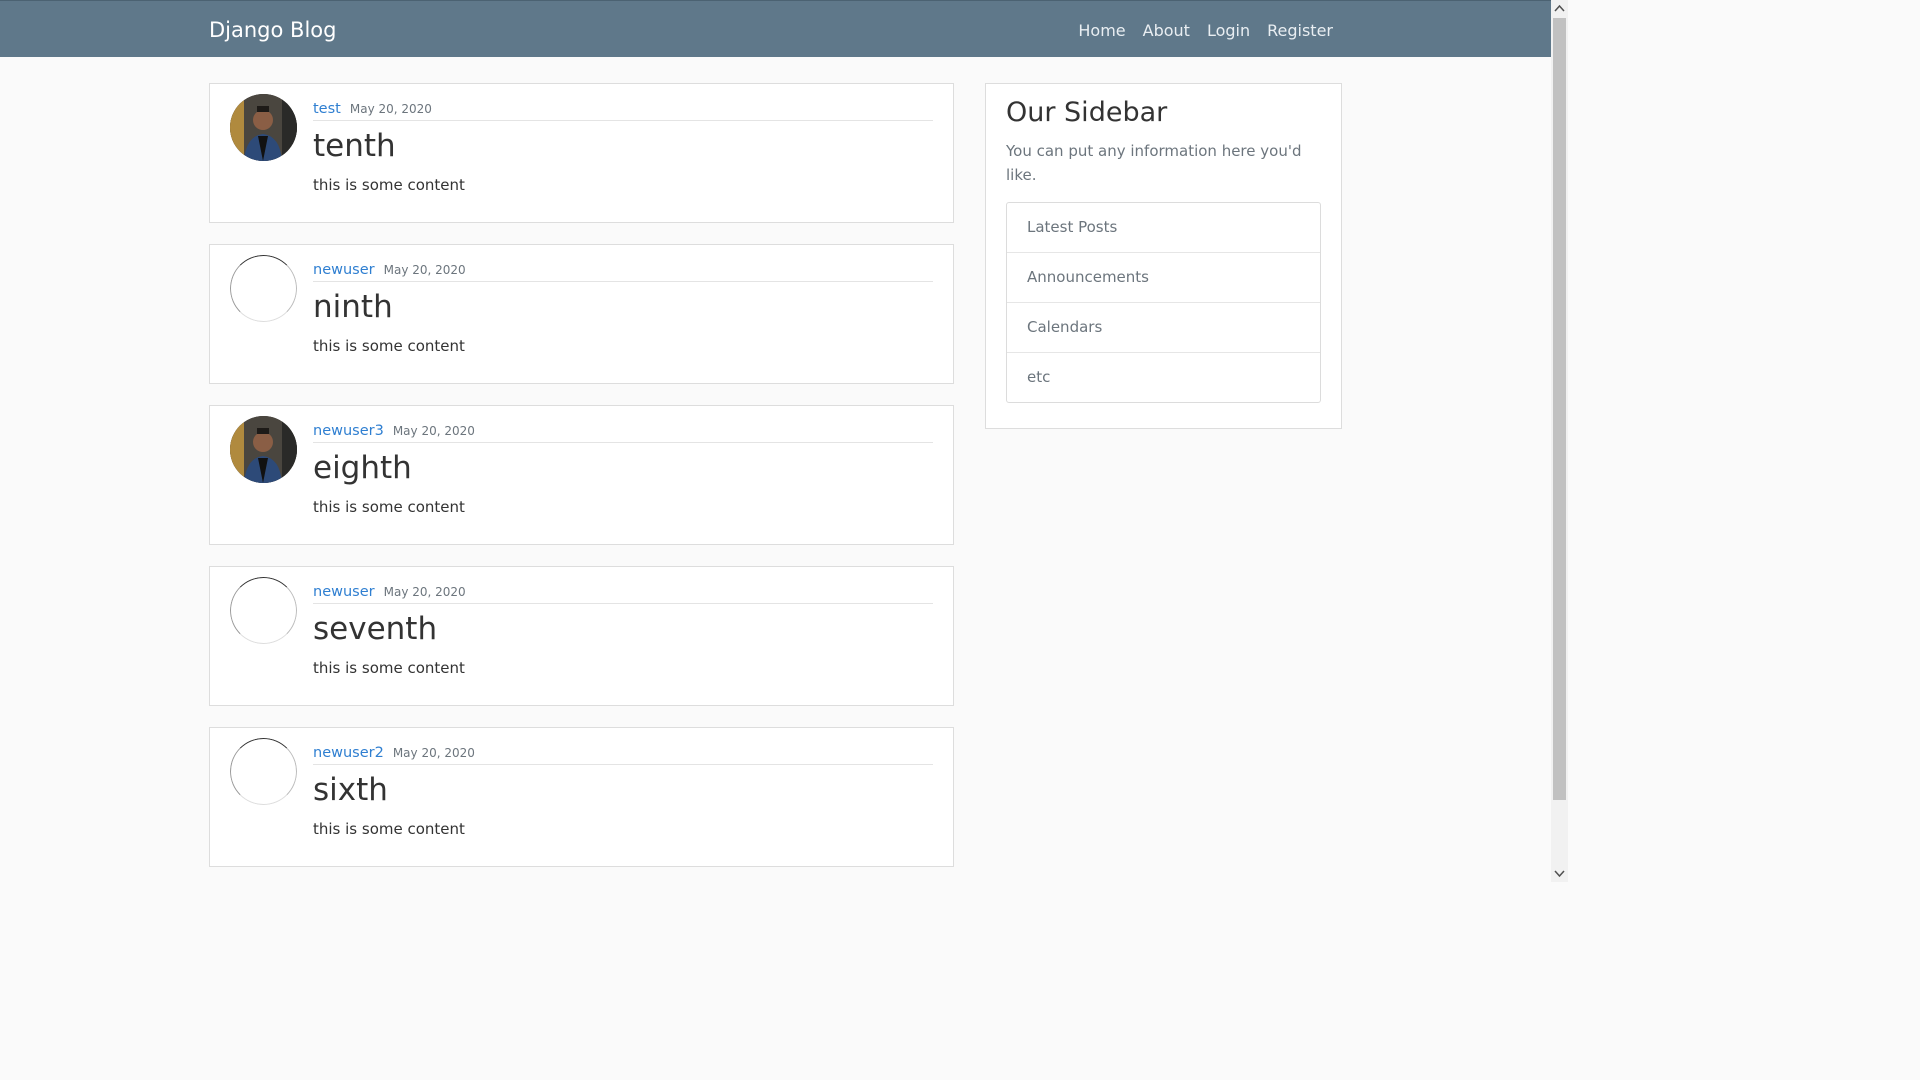 Image resolution: width=1920 pixels, height=1080 pixels. What do you see at coordinates (354, 146) in the screenshot?
I see `post-title-link: tenth` at bounding box center [354, 146].